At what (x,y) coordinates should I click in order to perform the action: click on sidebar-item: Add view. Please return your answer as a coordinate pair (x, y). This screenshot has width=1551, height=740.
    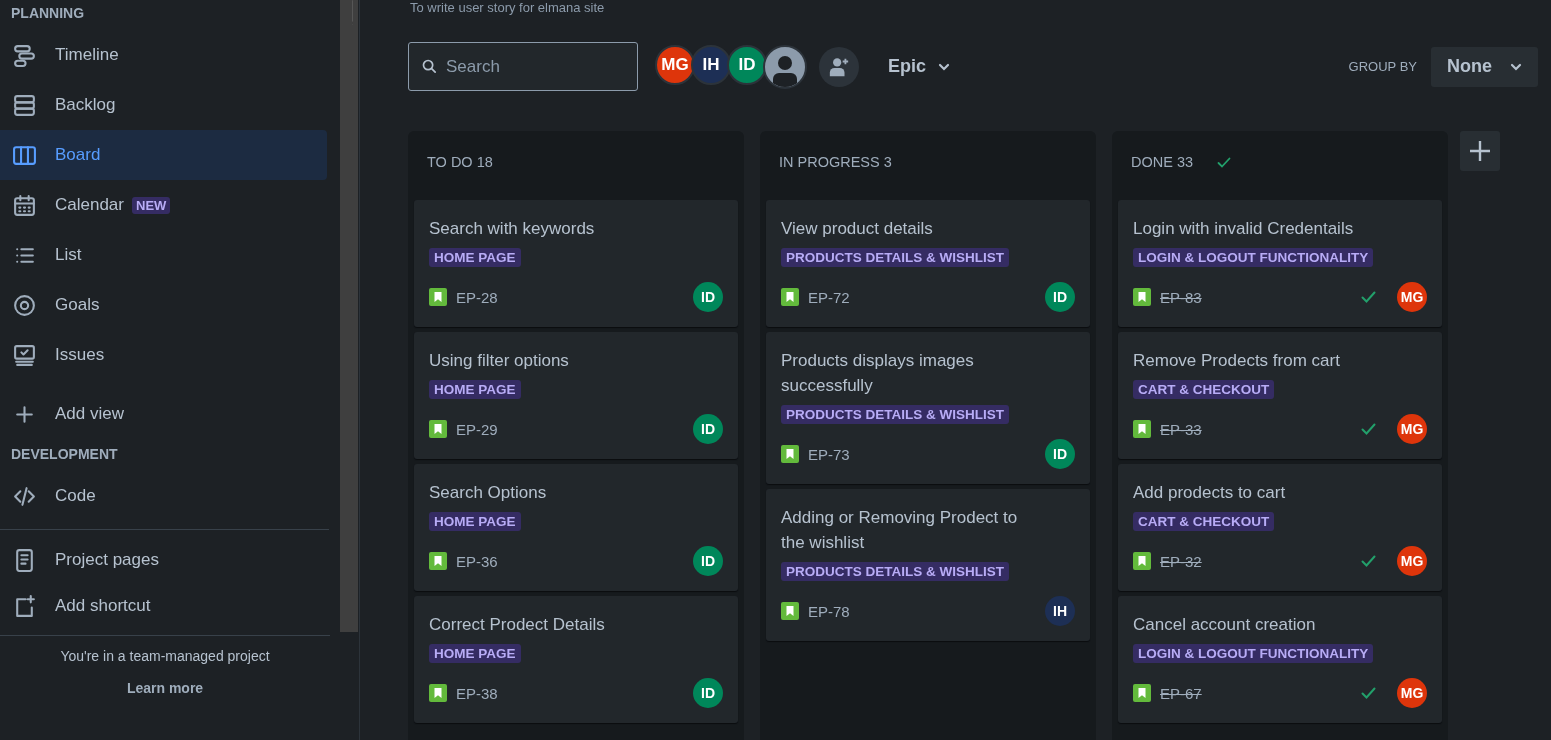
    Looking at the image, I should click on (163, 414).